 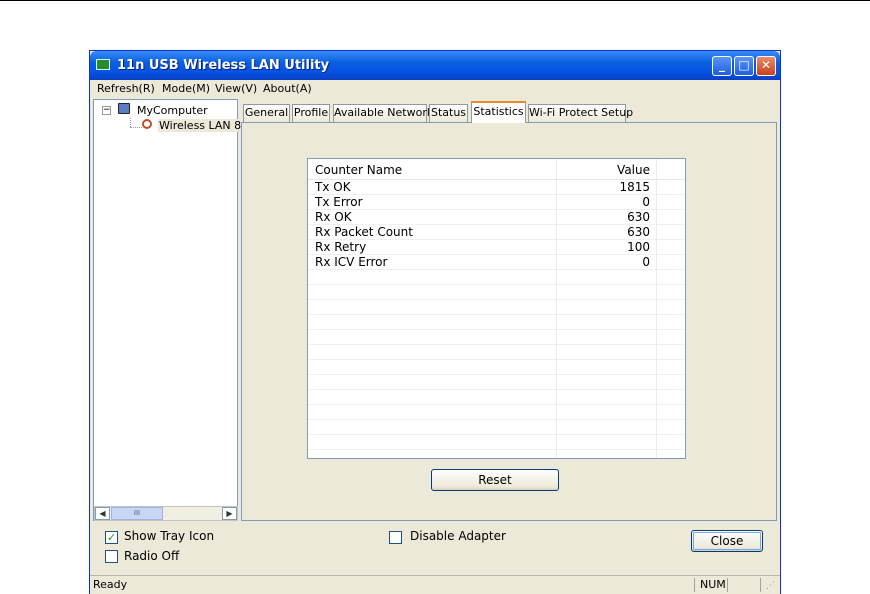 What do you see at coordinates (111, 556) in the screenshot?
I see `radio-off-checkbox` at bounding box center [111, 556].